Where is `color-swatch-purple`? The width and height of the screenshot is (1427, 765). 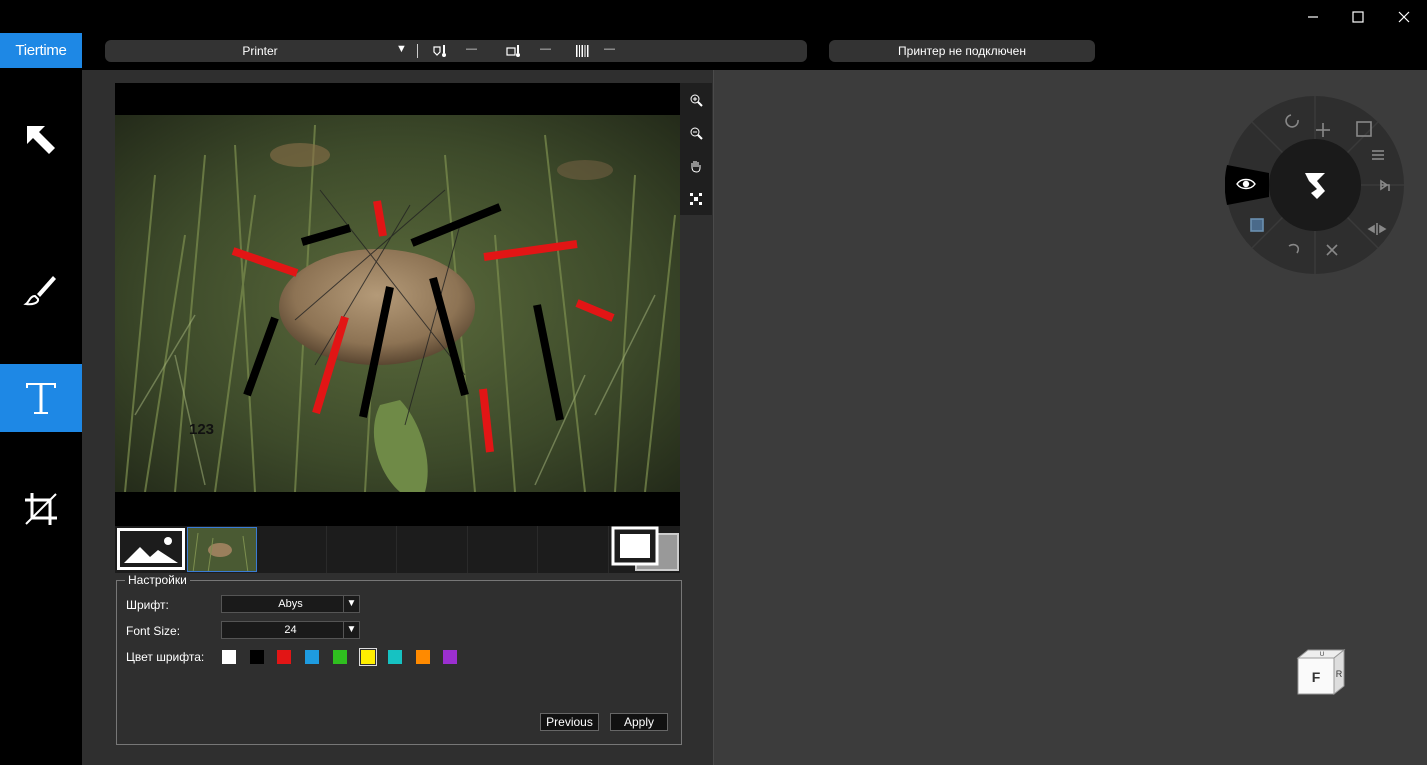
color-swatch-purple is located at coordinates (450, 657).